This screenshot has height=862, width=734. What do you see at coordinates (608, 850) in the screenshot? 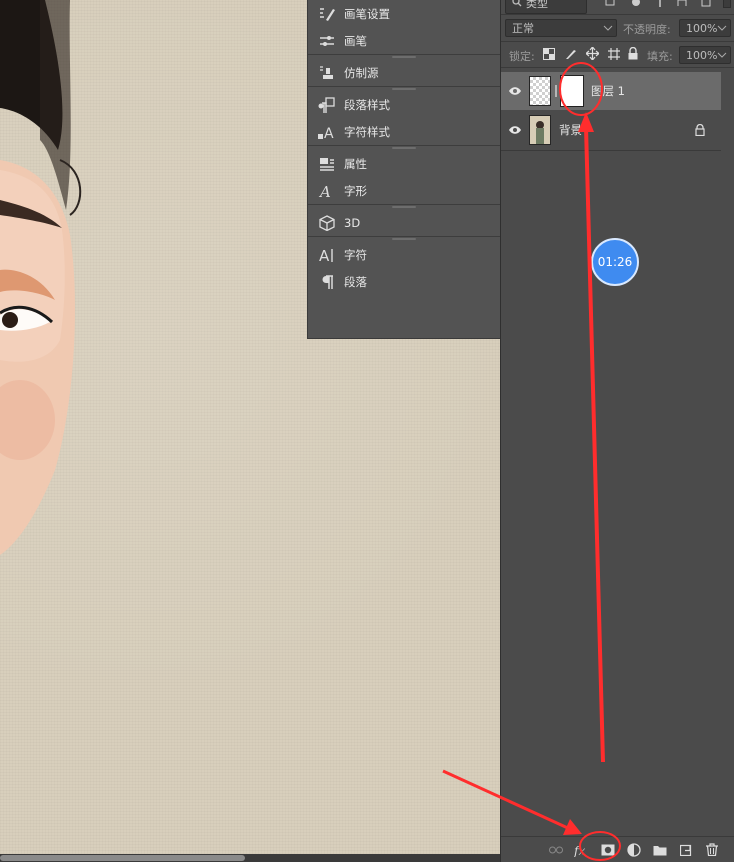
I see `add-layer-mask-icon` at bounding box center [608, 850].